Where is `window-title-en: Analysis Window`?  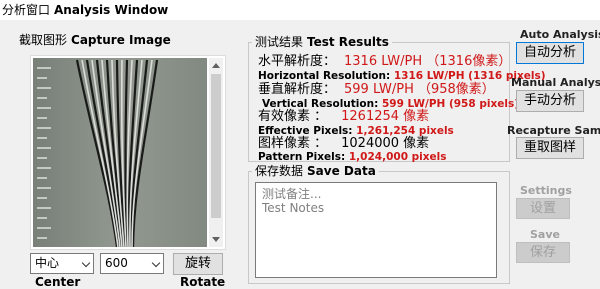 window-title-en: Analysis Window is located at coordinates (111, 10).